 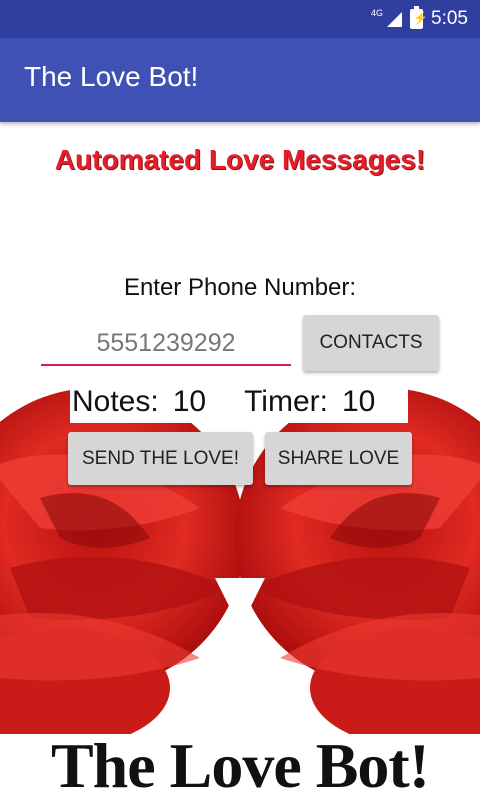 I want to click on app-bar: The Love Bot!, so click(x=240, y=80).